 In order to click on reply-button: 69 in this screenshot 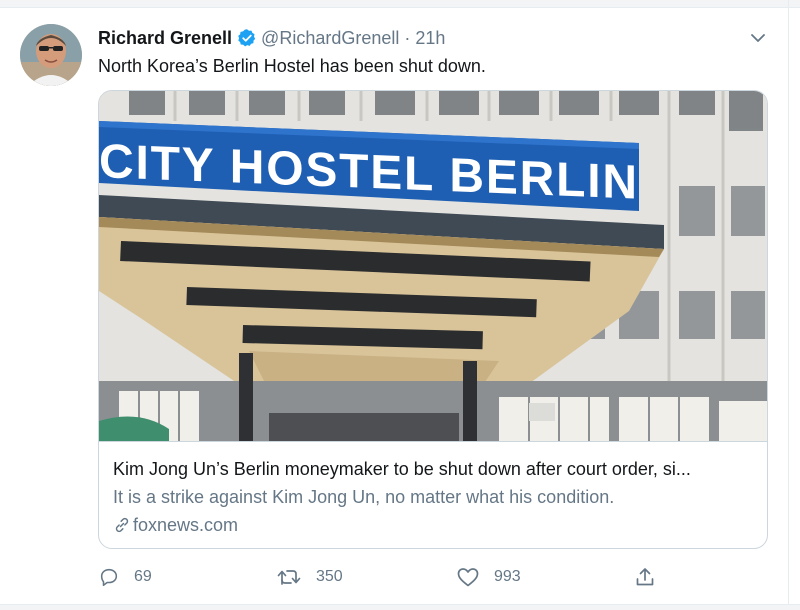, I will do `click(125, 577)`.